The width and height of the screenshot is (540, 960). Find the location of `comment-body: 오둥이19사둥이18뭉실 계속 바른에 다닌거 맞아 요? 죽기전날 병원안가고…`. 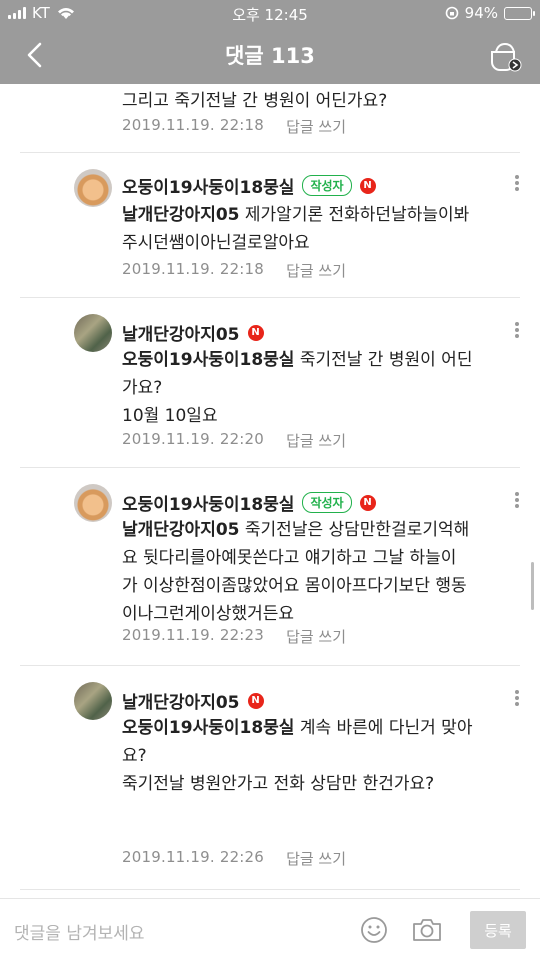

comment-body: 오둥이19사둥이18뭉실 계속 바른에 다닌거 맞아 요? 죽기전날 병원안가고… is located at coordinates (312, 756).